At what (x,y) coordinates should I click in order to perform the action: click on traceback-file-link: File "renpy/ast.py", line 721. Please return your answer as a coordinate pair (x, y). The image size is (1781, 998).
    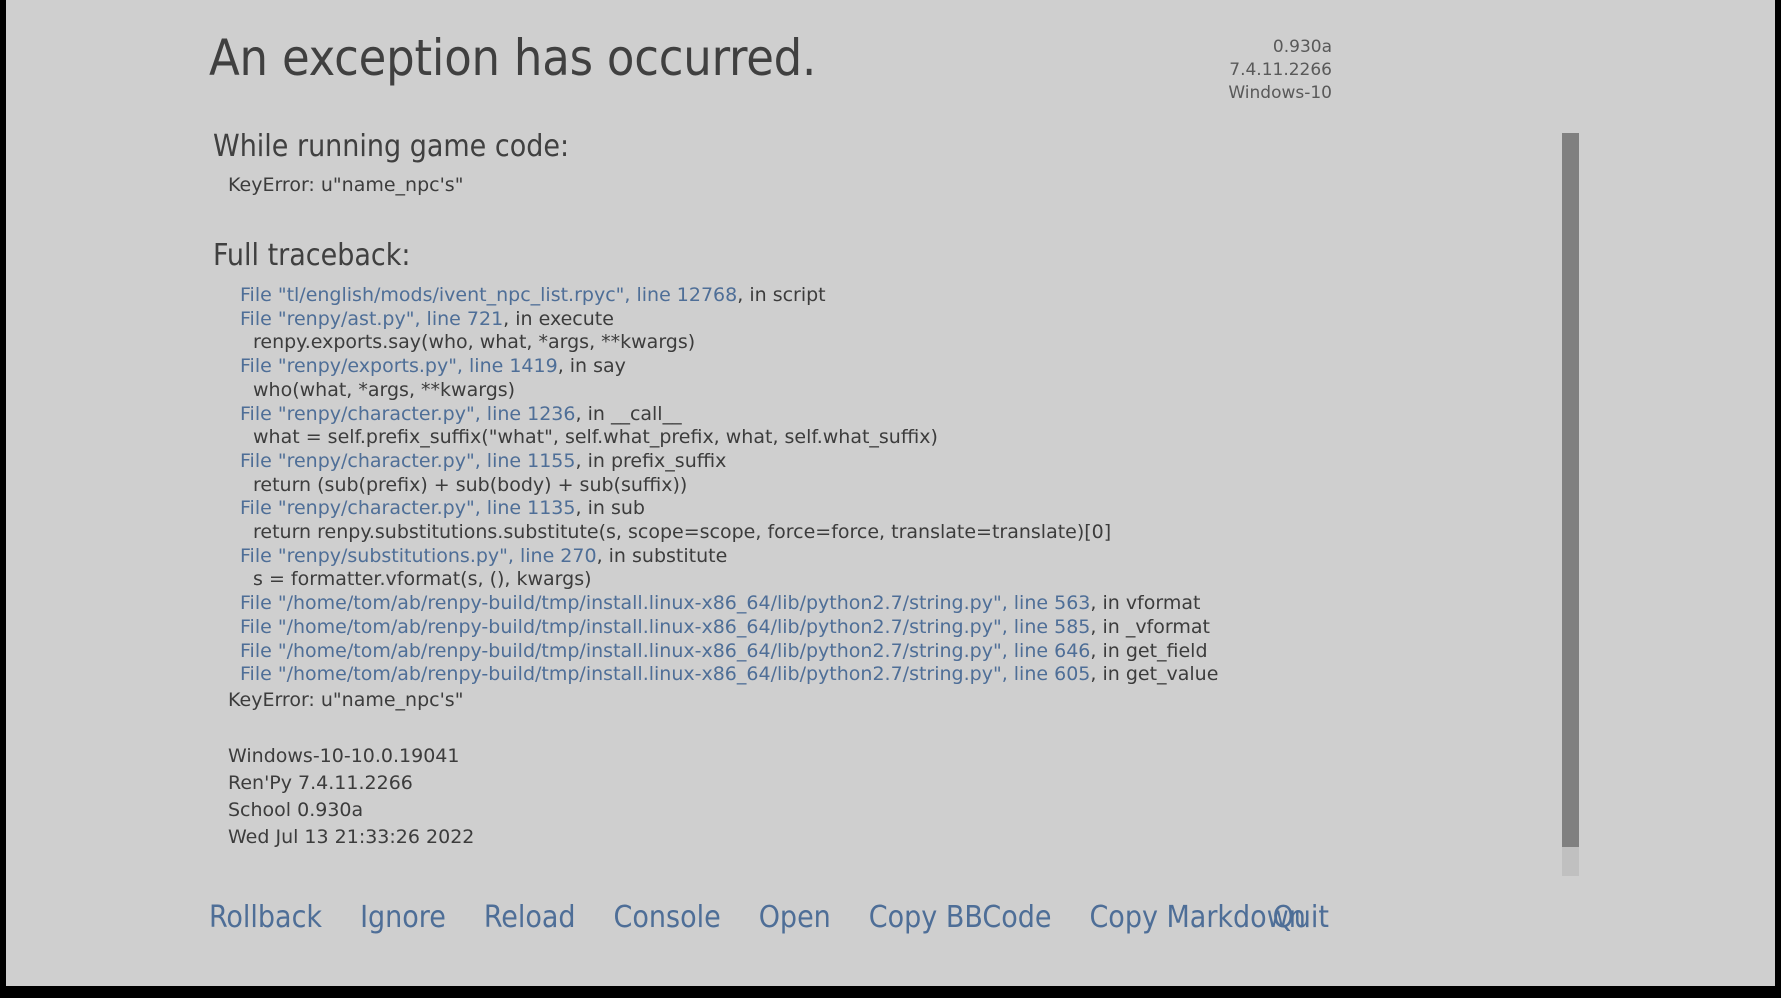
    Looking at the image, I should click on (371, 319).